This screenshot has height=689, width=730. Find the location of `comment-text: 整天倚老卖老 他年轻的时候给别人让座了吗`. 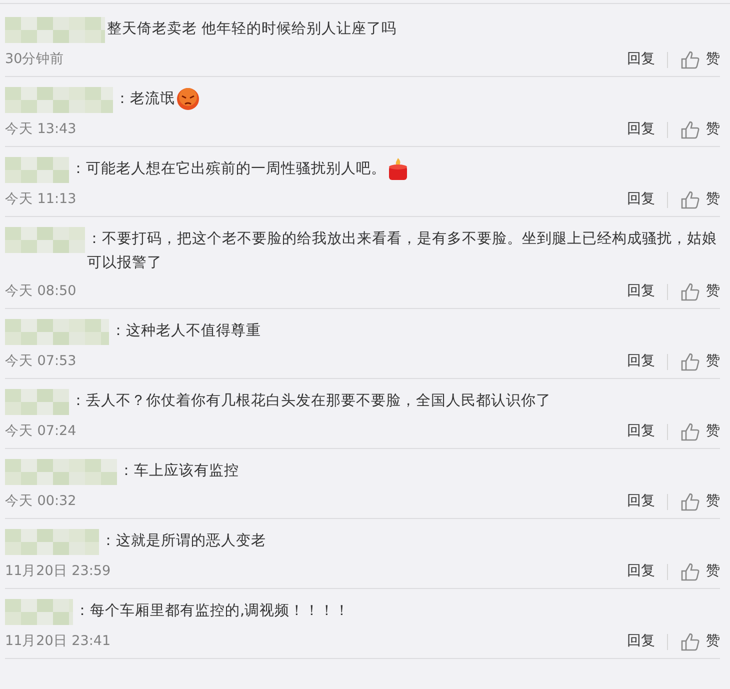

comment-text: 整天倚老卖老 他年轻的时候给别人让座了吗 is located at coordinates (252, 29).